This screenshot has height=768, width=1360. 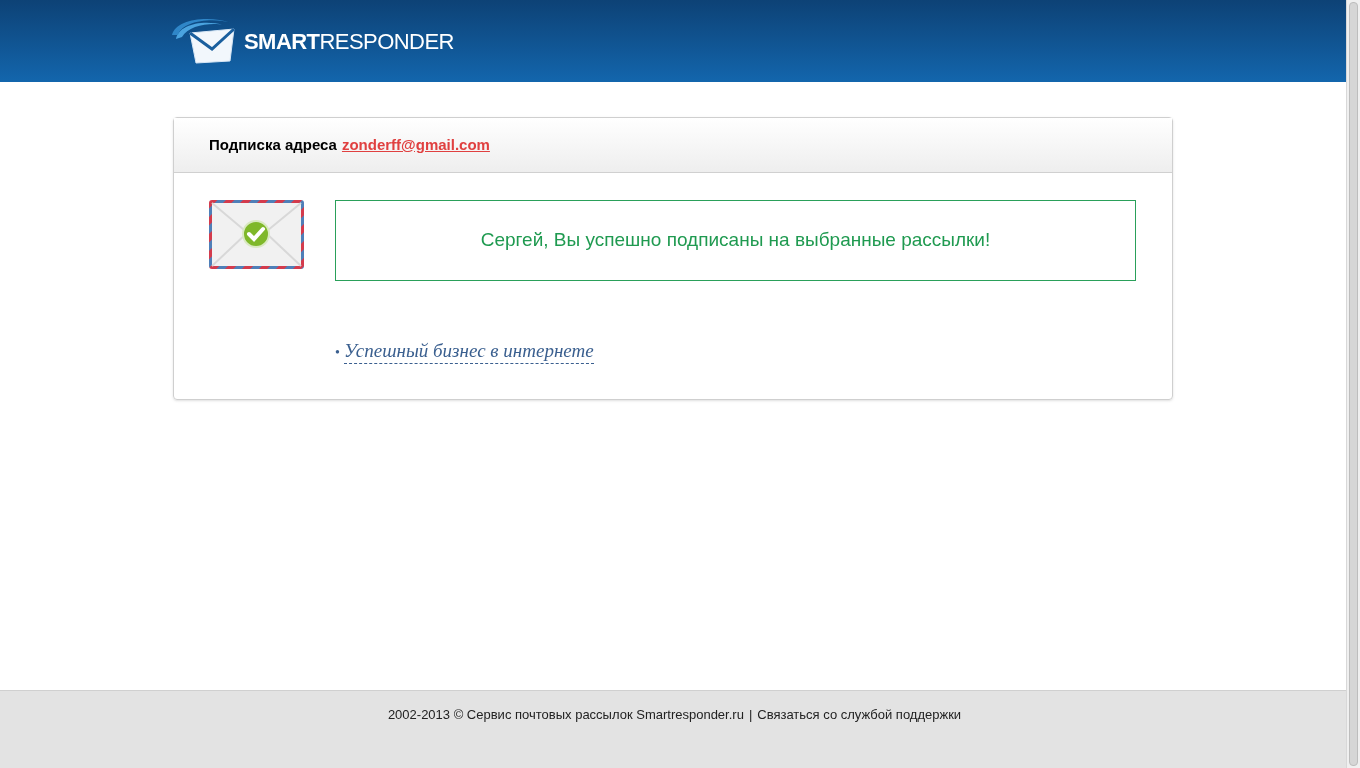 What do you see at coordinates (565, 715) in the screenshot?
I see `copyright-text: 2002-2013 © Сервис почтовых рассылок Smartresponder.ru` at bounding box center [565, 715].